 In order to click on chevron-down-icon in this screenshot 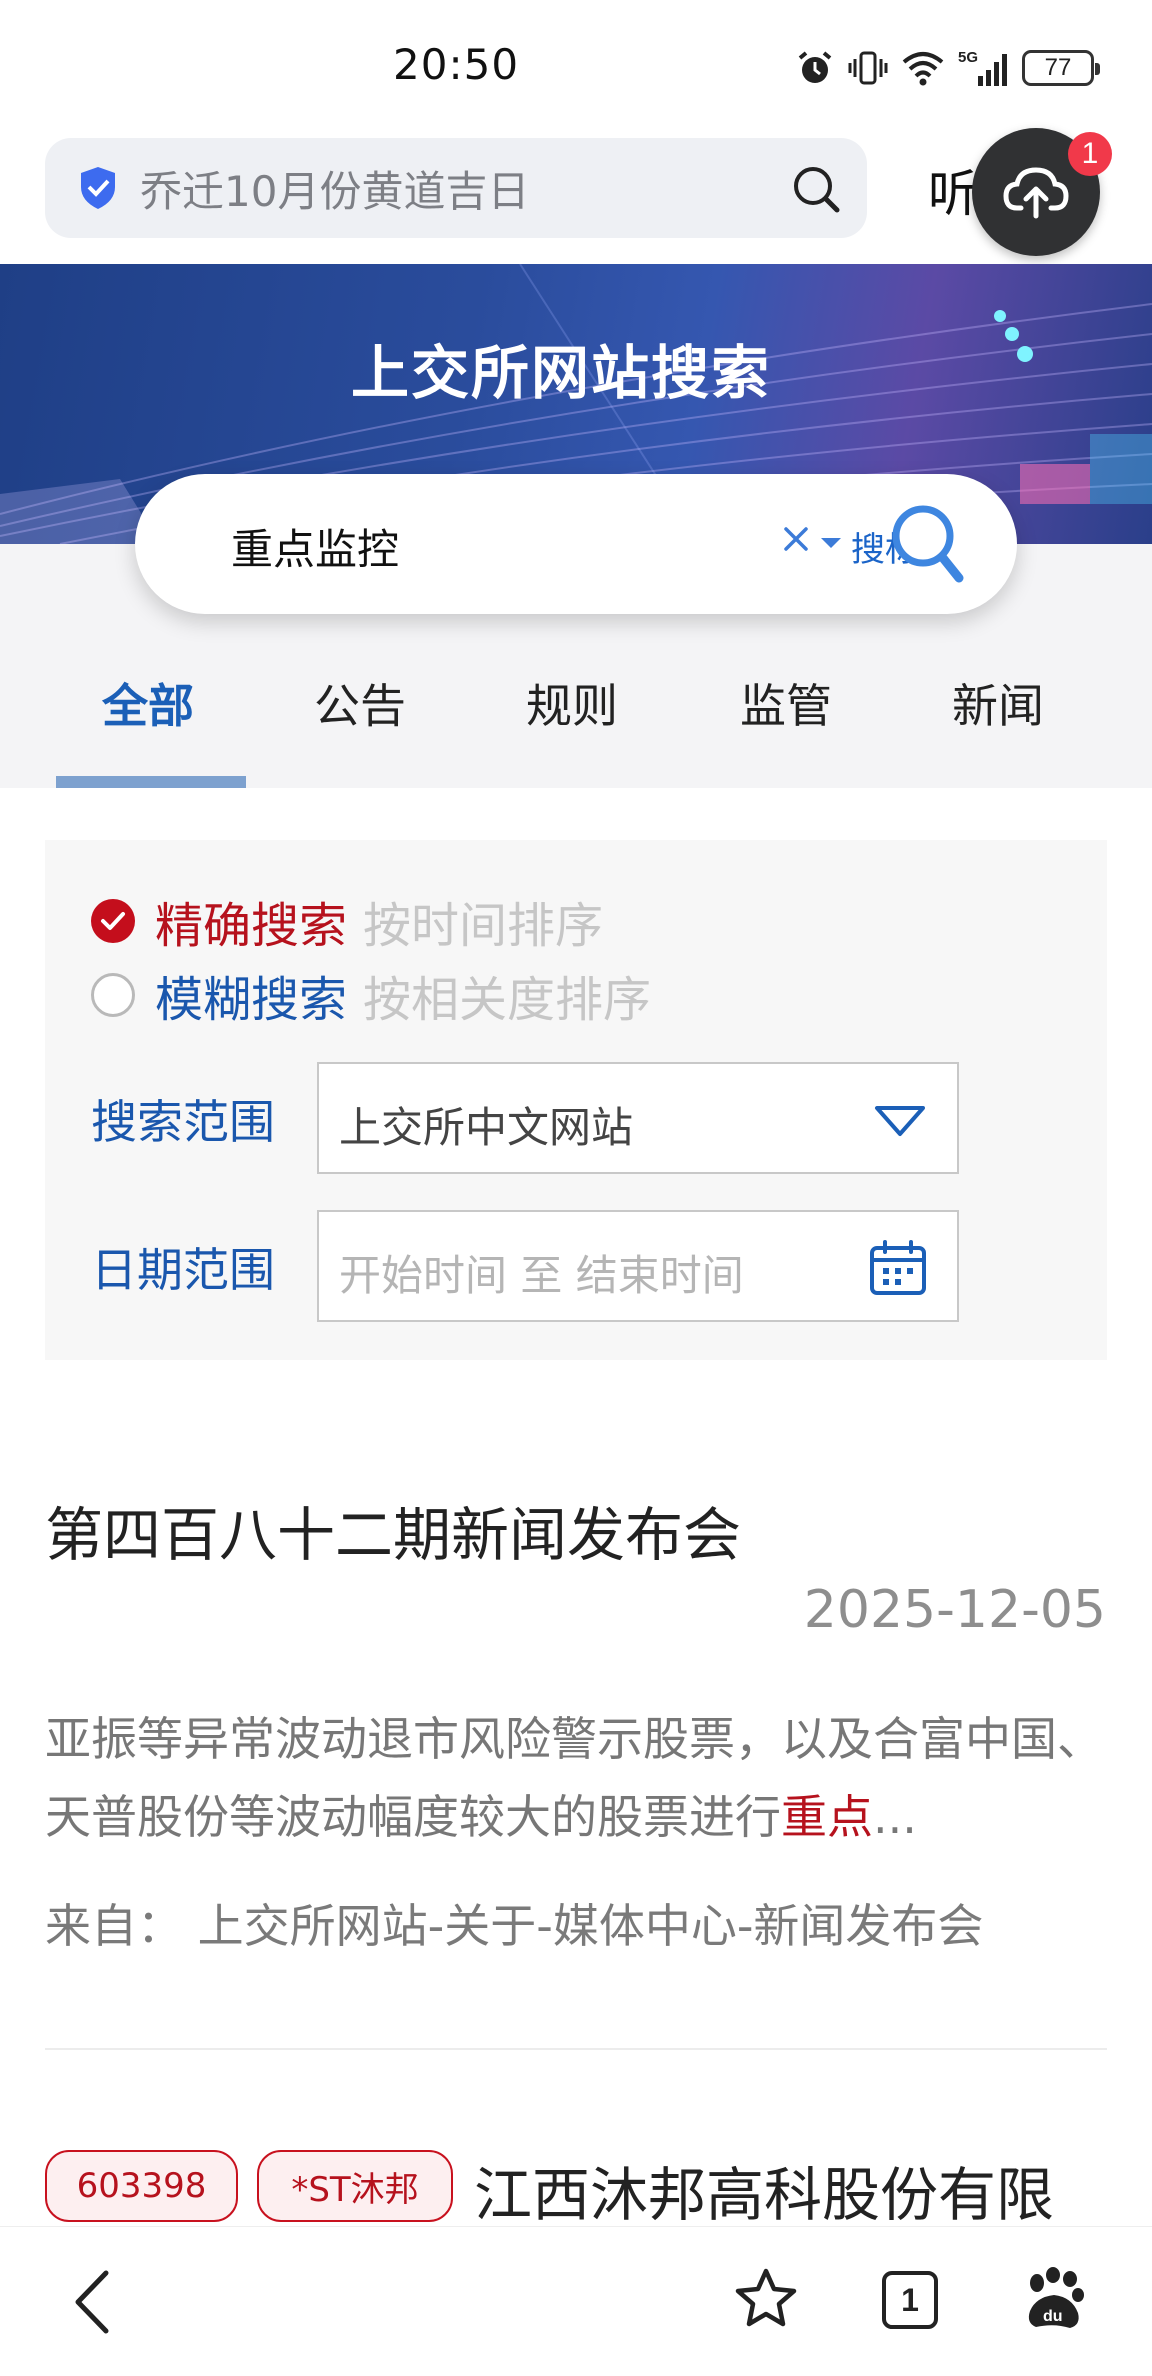, I will do `click(831, 543)`.